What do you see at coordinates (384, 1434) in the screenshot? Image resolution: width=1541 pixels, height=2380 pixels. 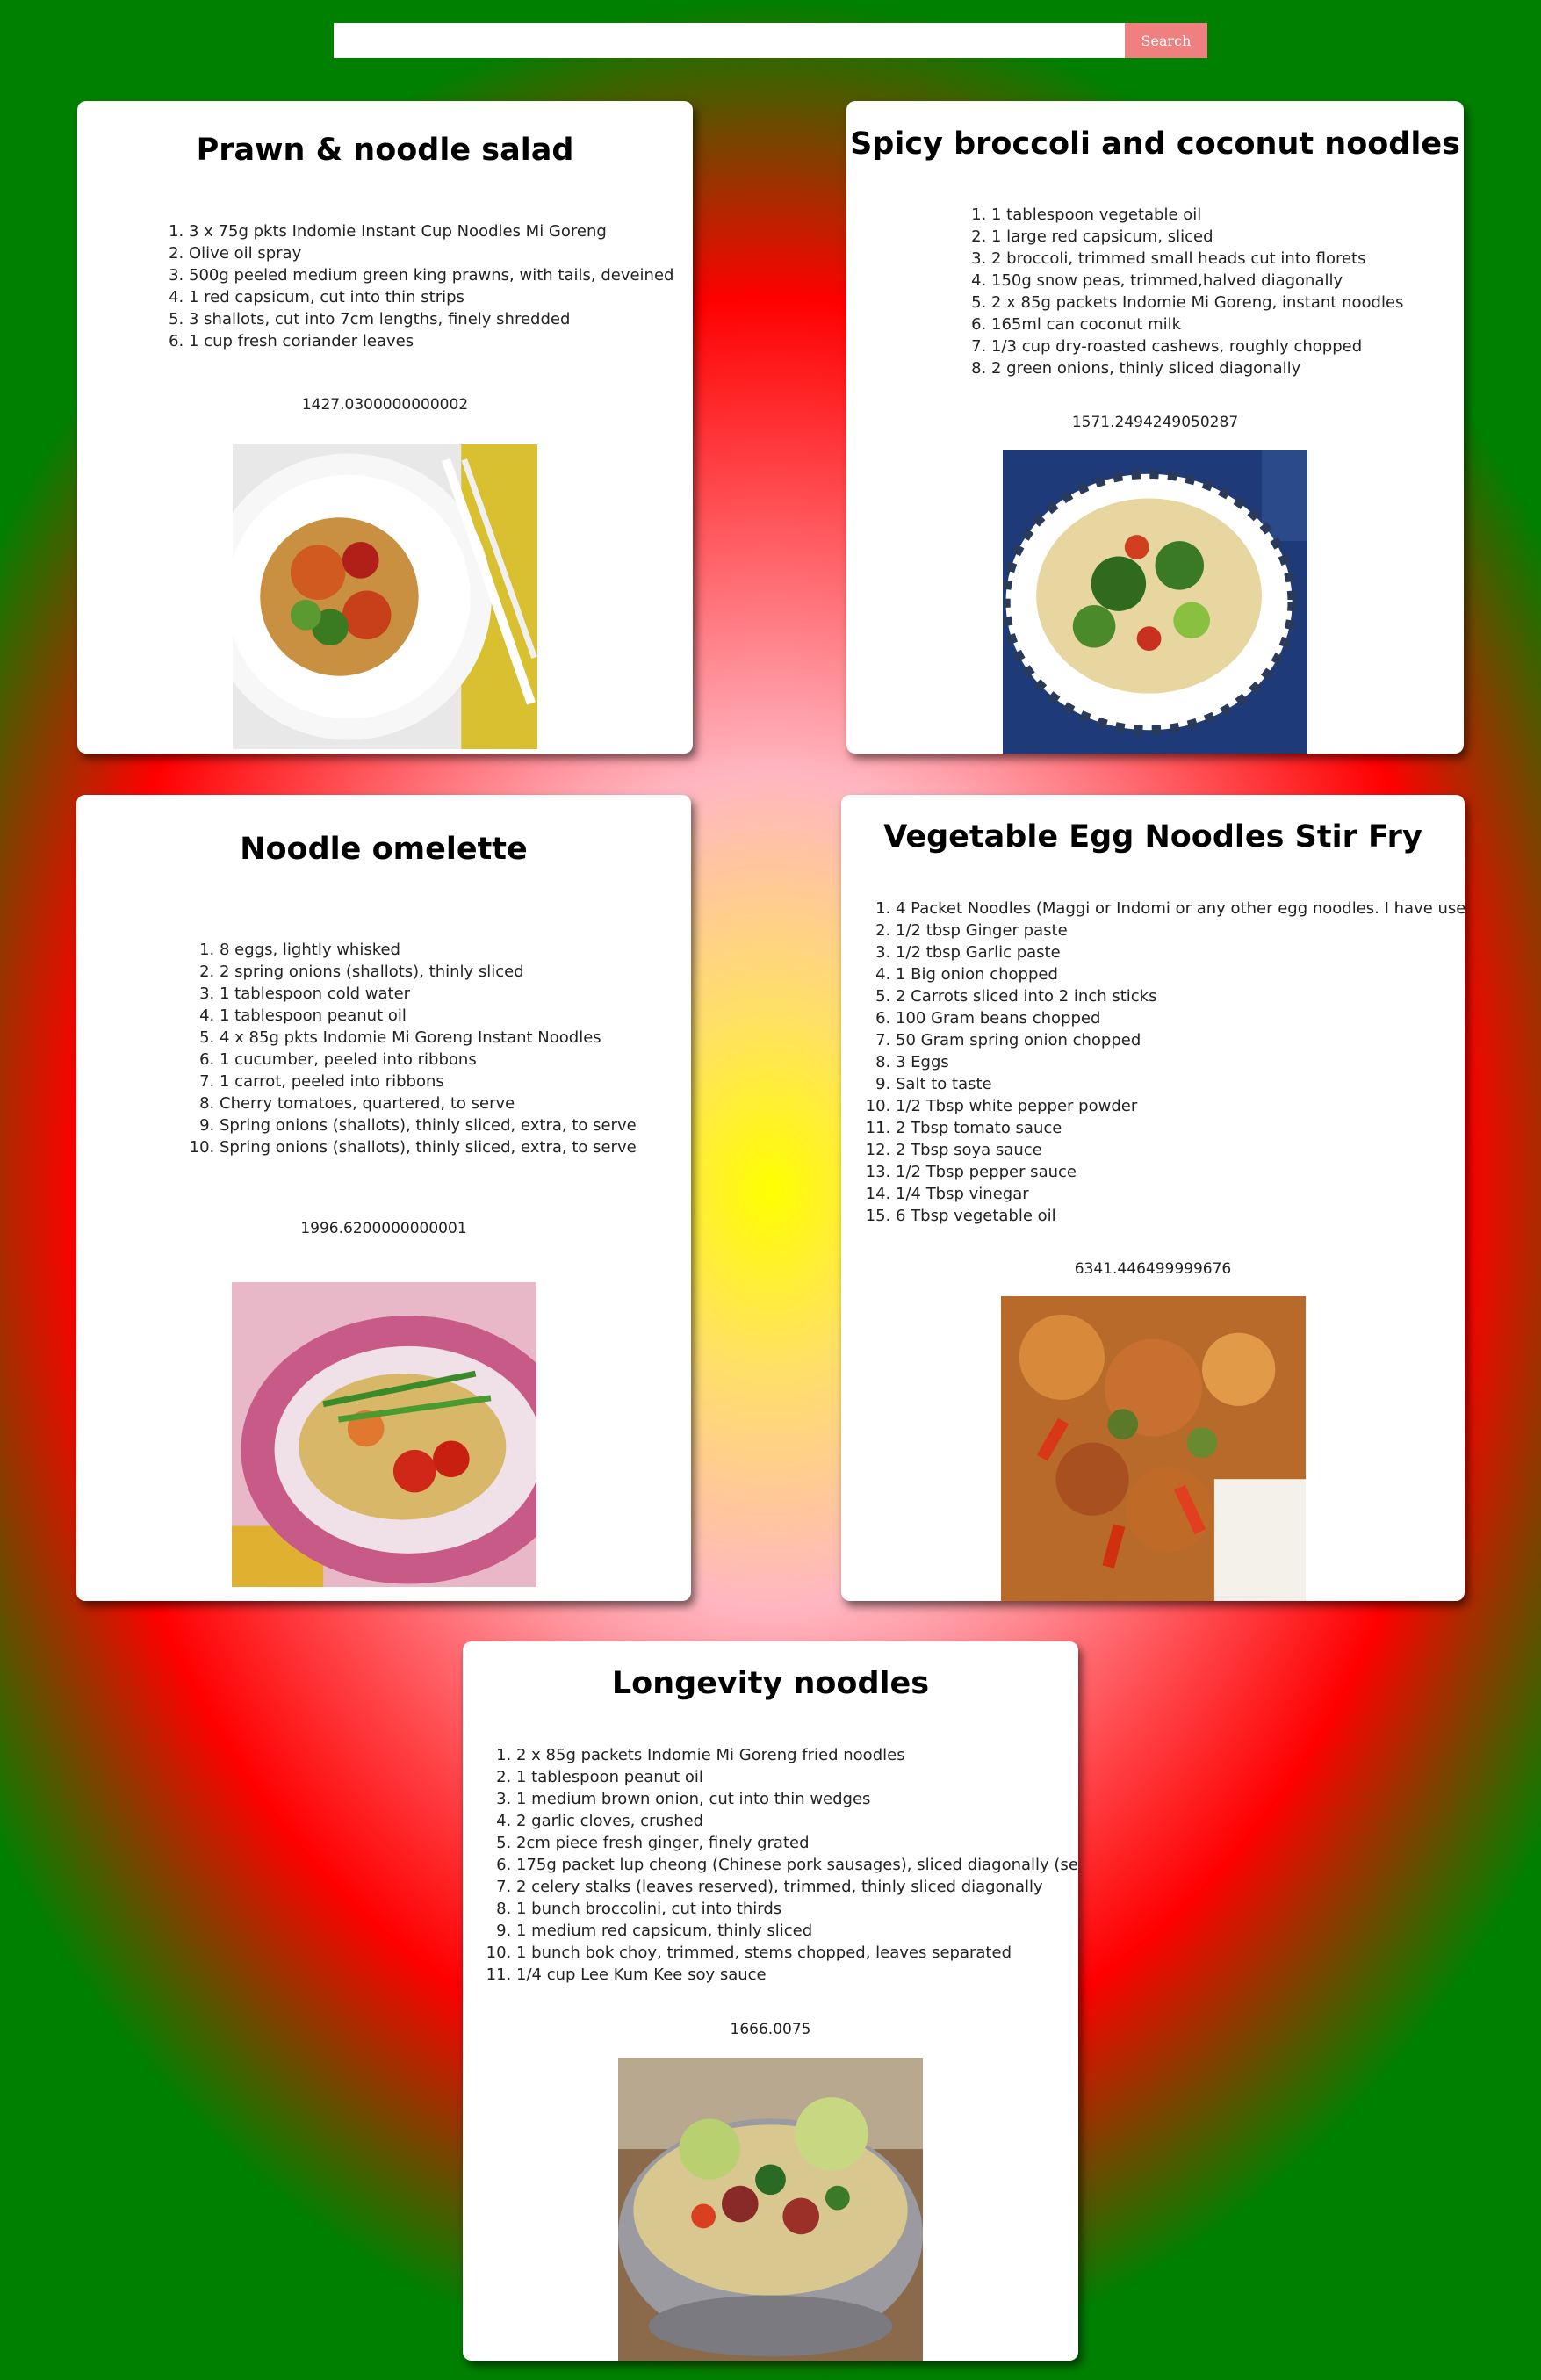 I see `noodle-omelette-photo` at bounding box center [384, 1434].